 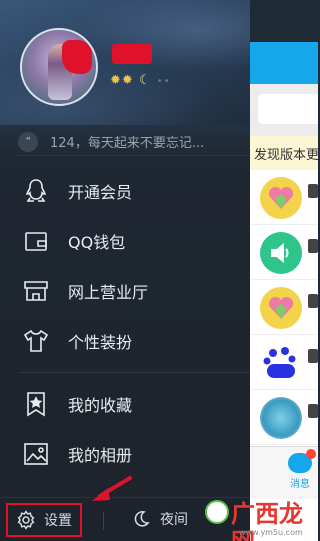 I want to click on menu-item-album: 我的相册, so click(x=125, y=454).